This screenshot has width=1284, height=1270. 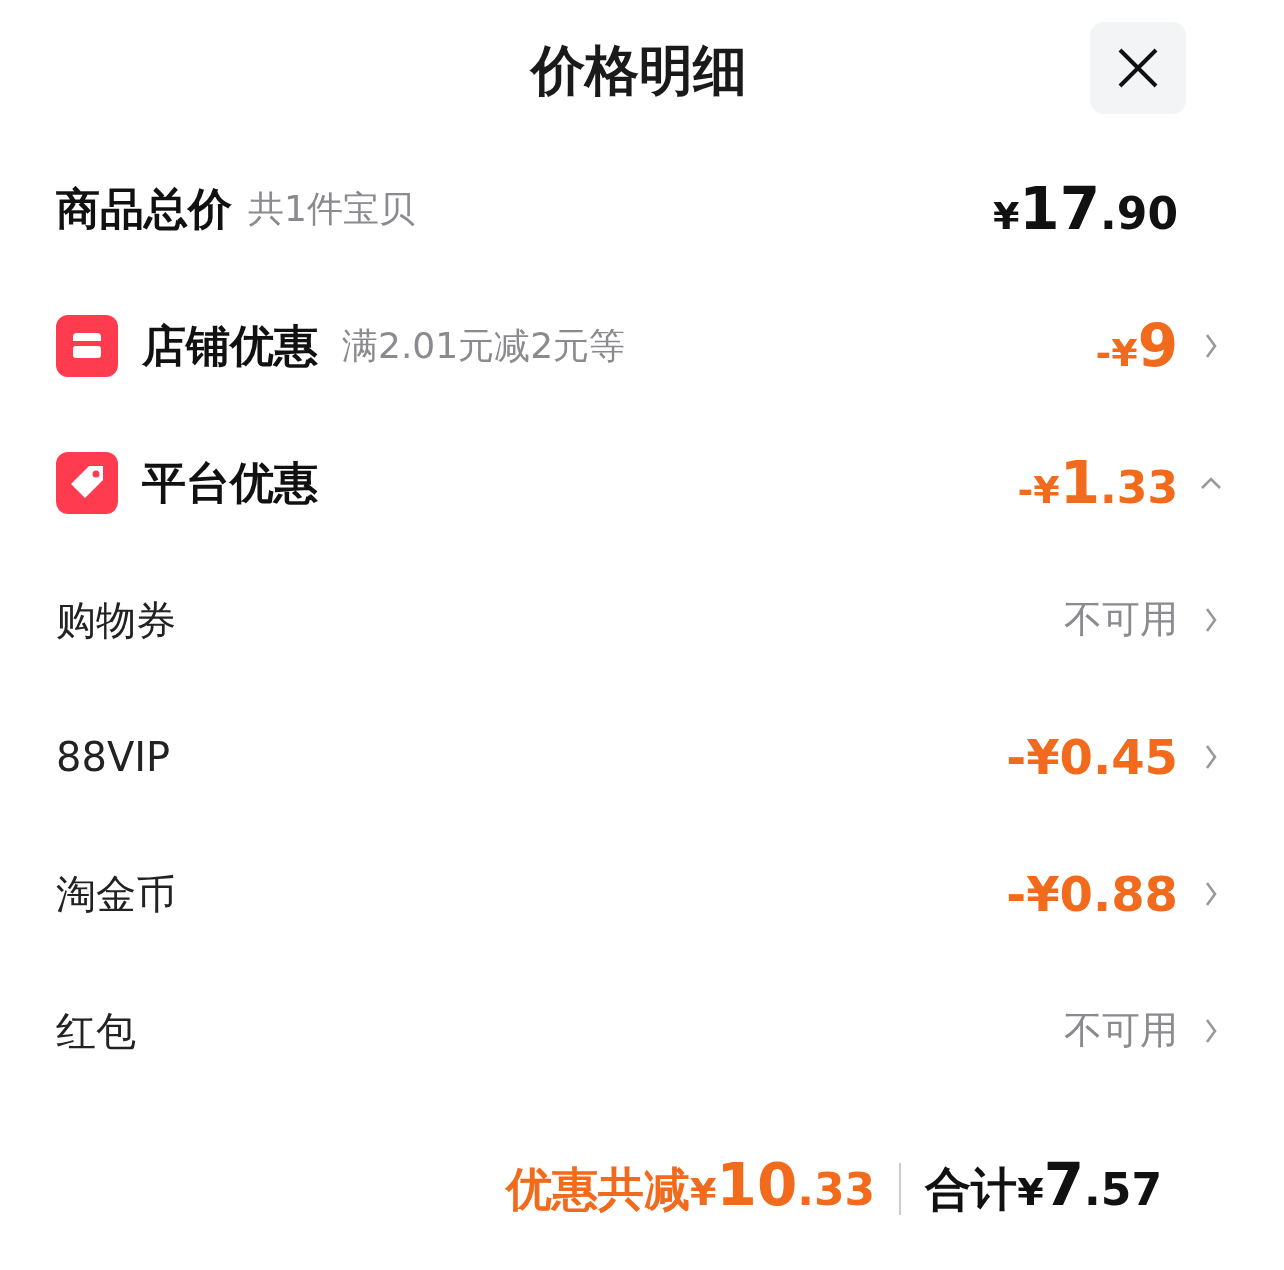 I want to click on savings-amount: ¥10.33, so click(x=783, y=1184).